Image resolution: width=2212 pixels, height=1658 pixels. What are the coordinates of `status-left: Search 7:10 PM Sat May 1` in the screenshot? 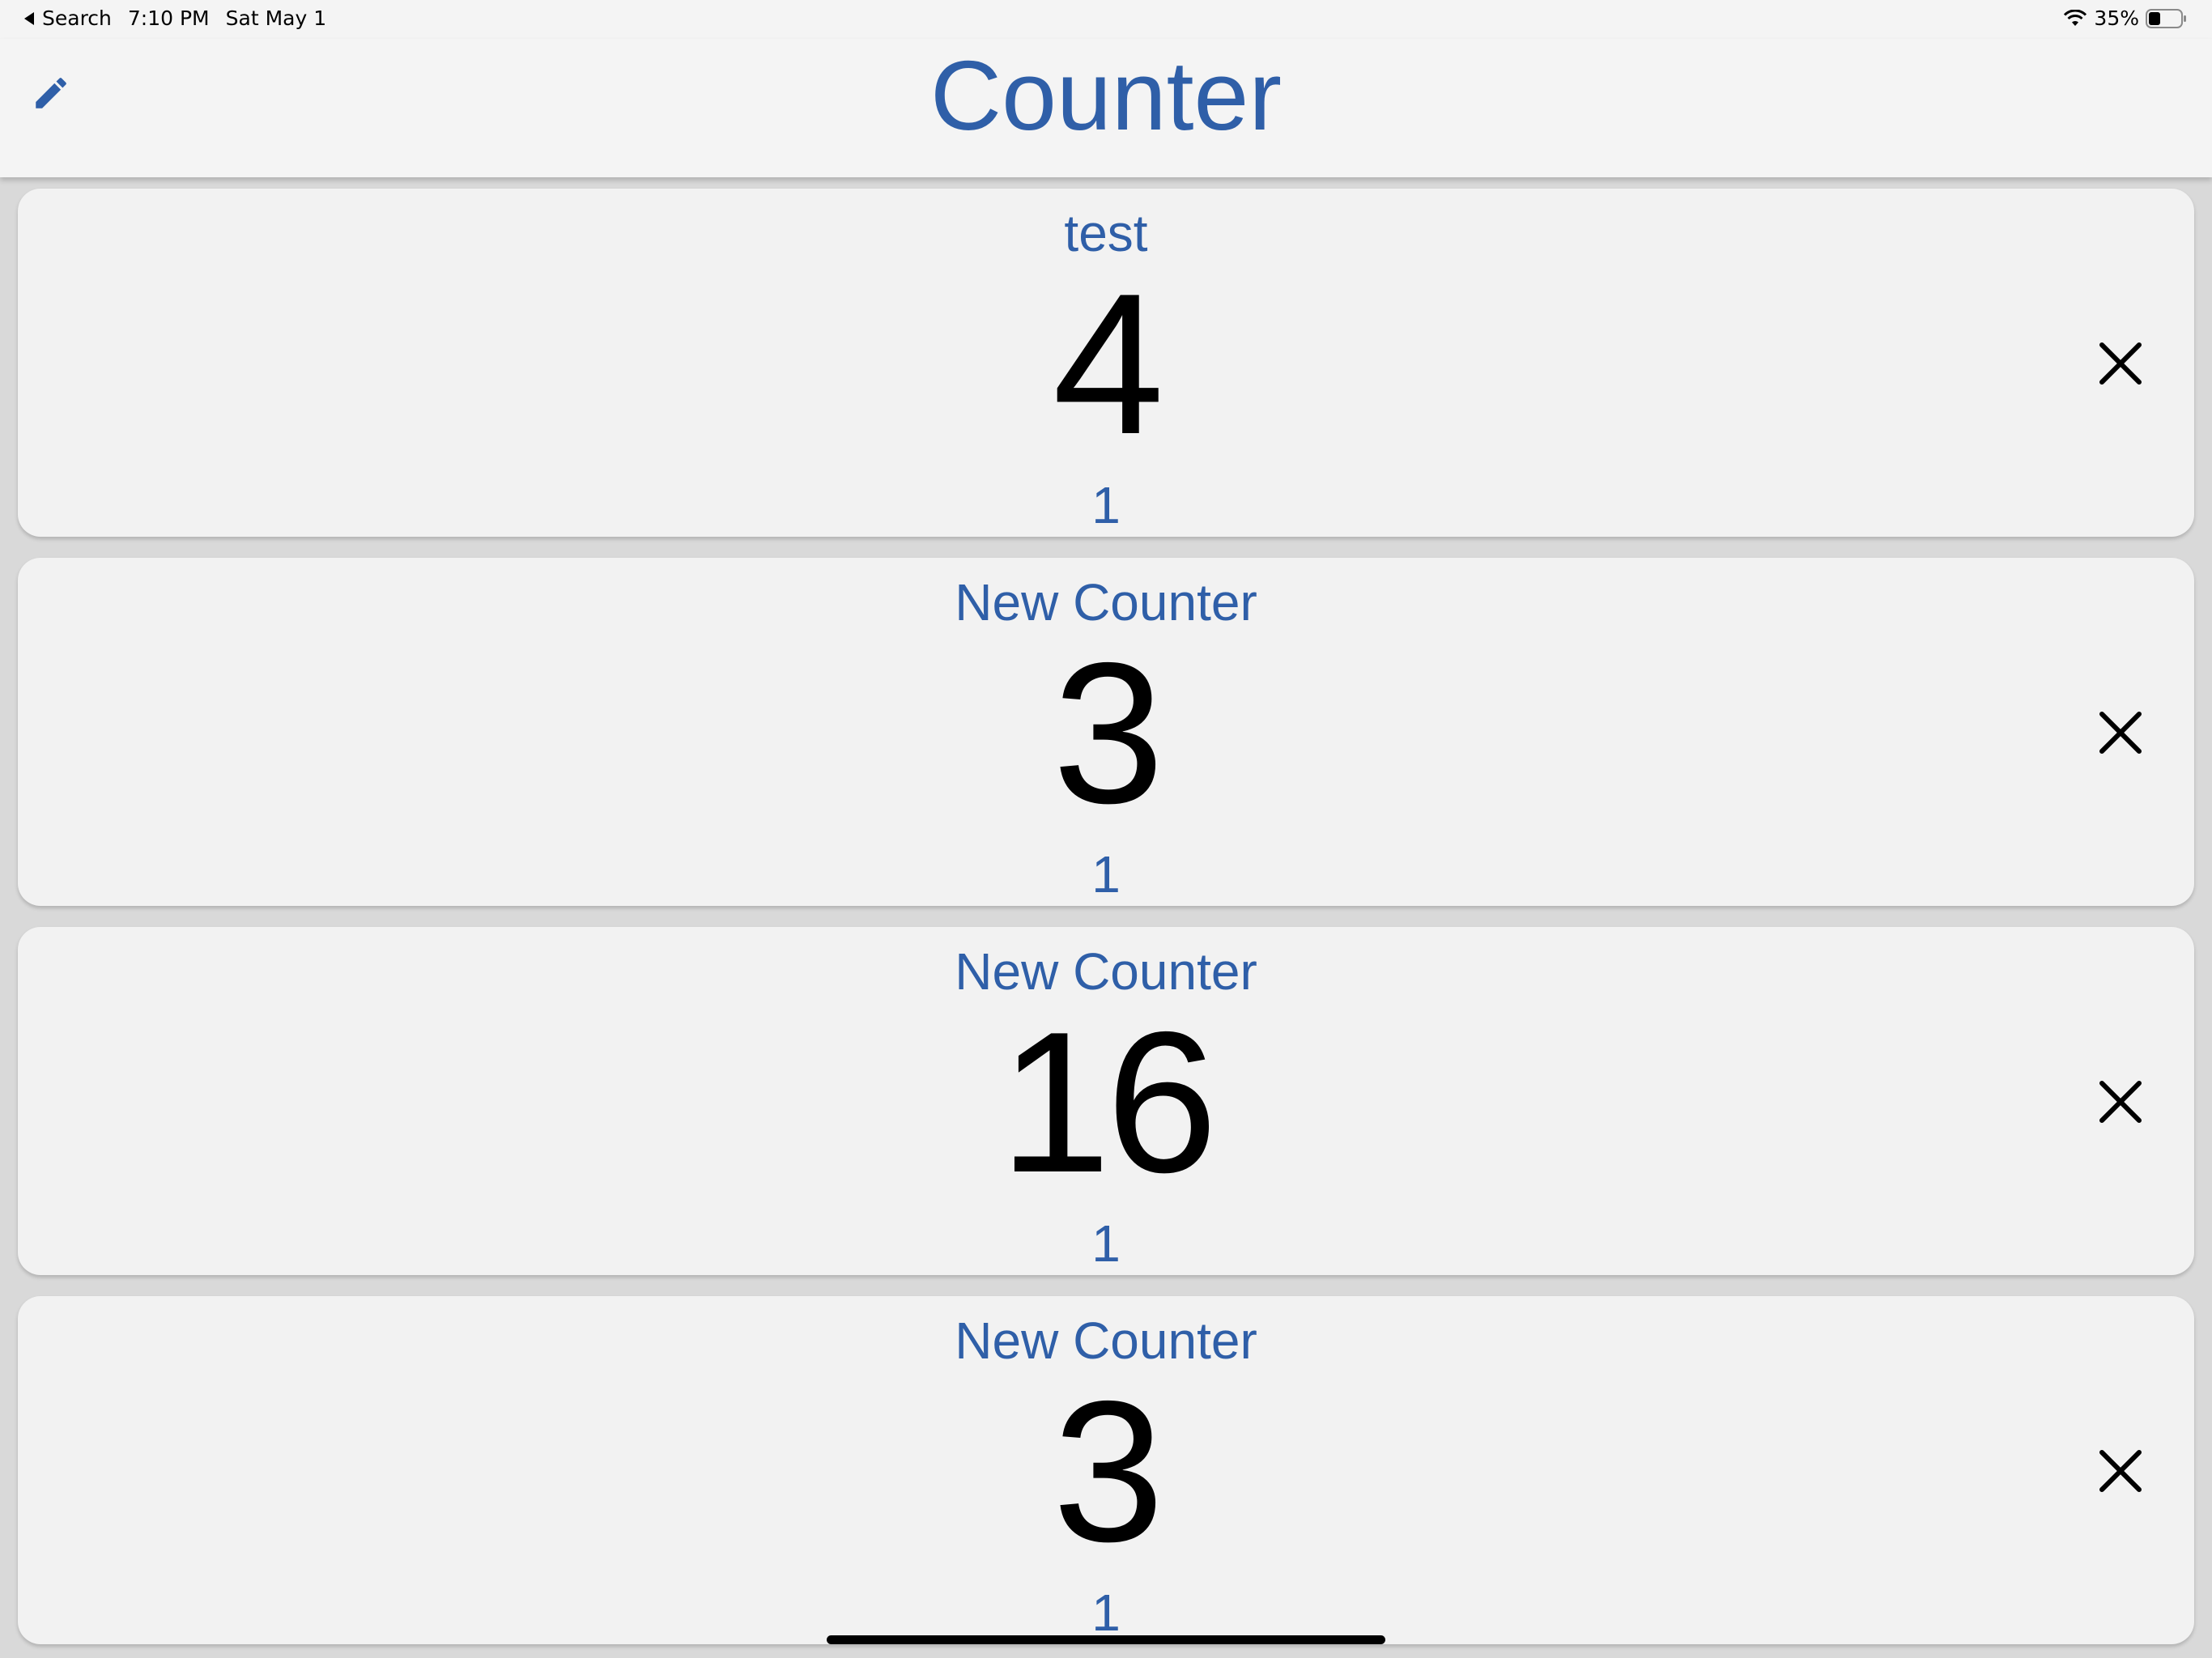 It's located at (175, 18).